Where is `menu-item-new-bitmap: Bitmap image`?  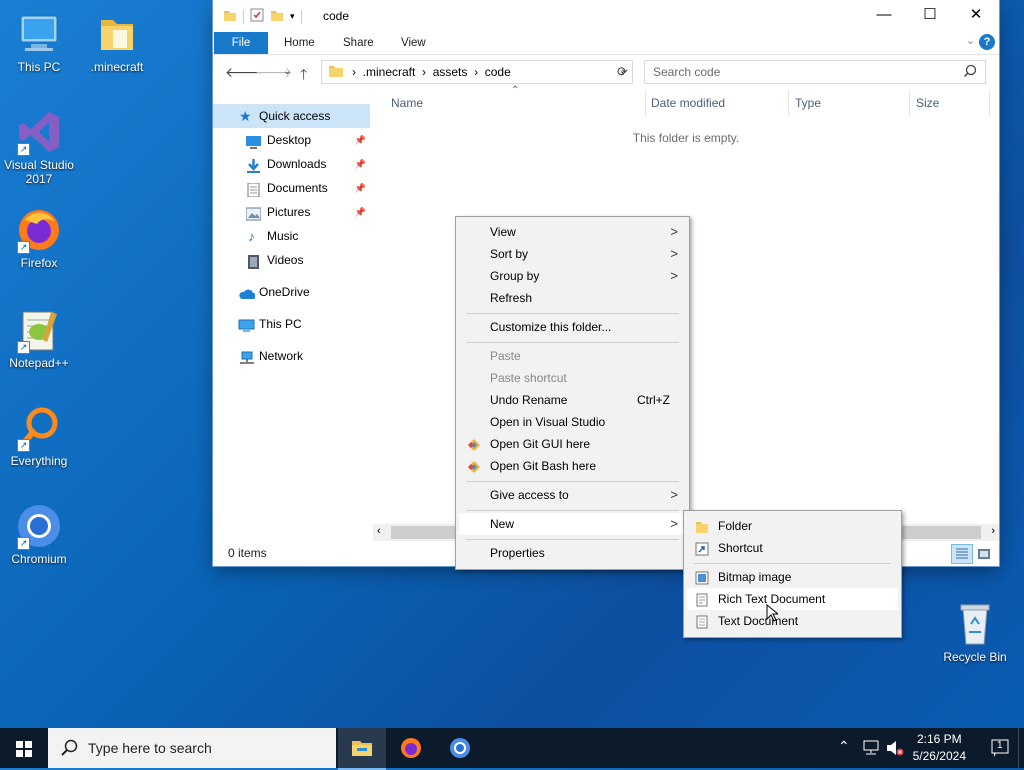 menu-item-new-bitmap: Bitmap image is located at coordinates (792, 577).